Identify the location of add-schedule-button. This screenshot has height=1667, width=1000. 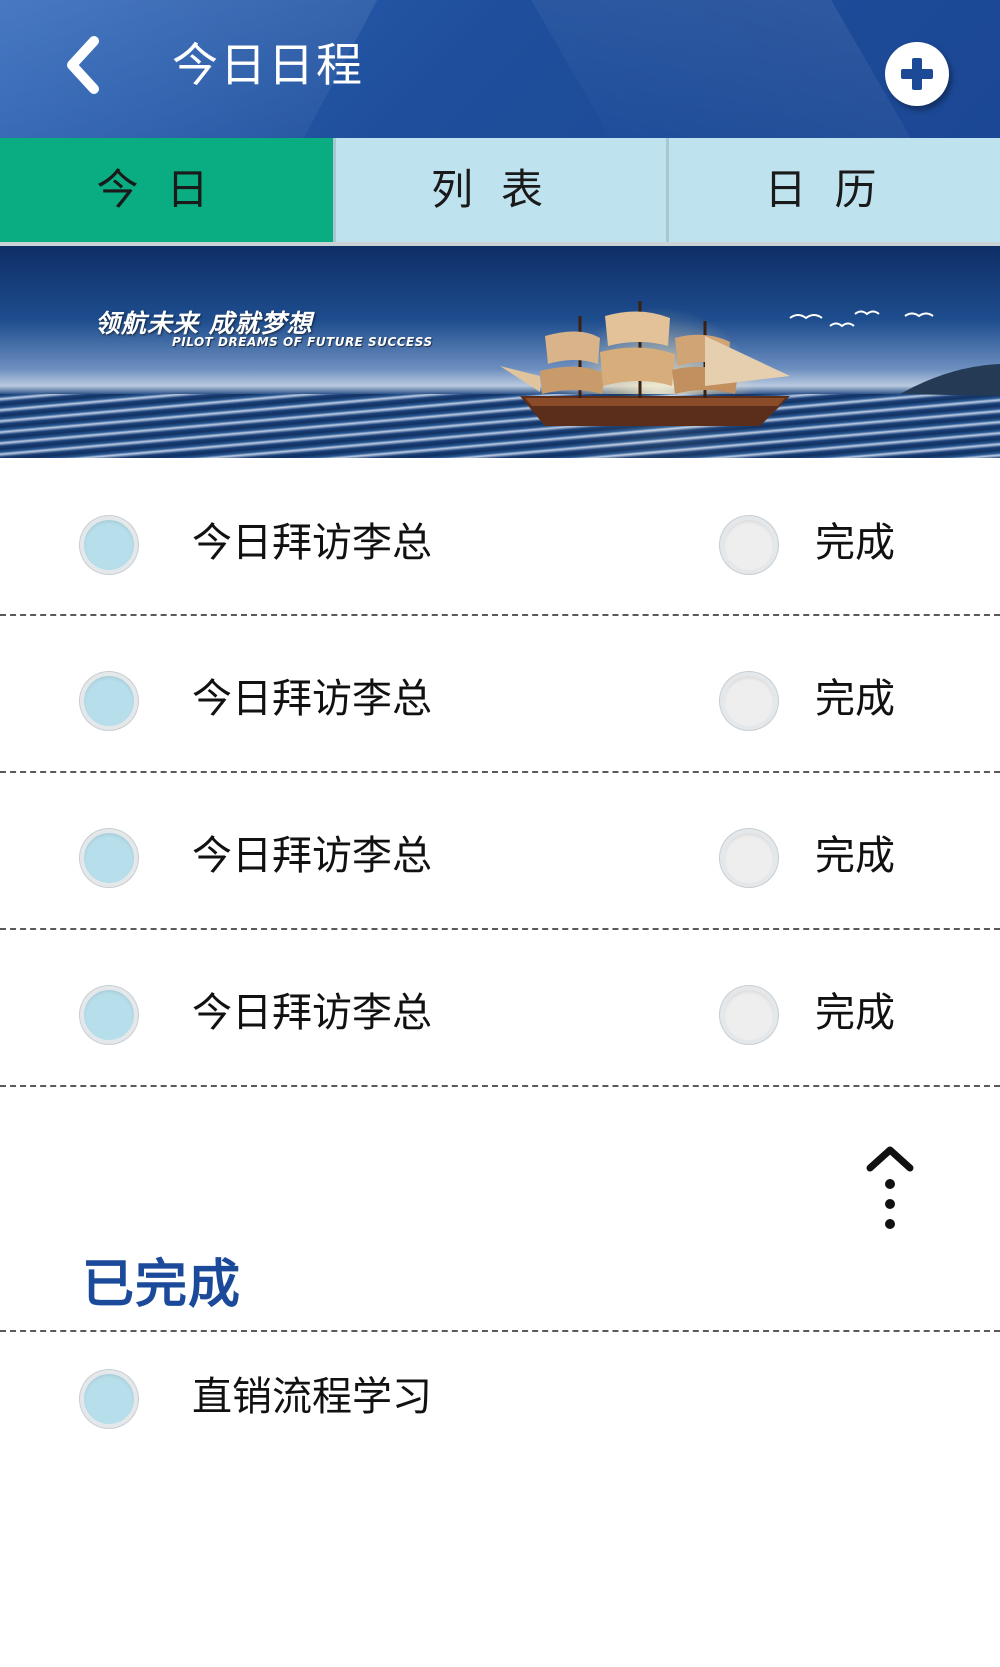
(917, 74).